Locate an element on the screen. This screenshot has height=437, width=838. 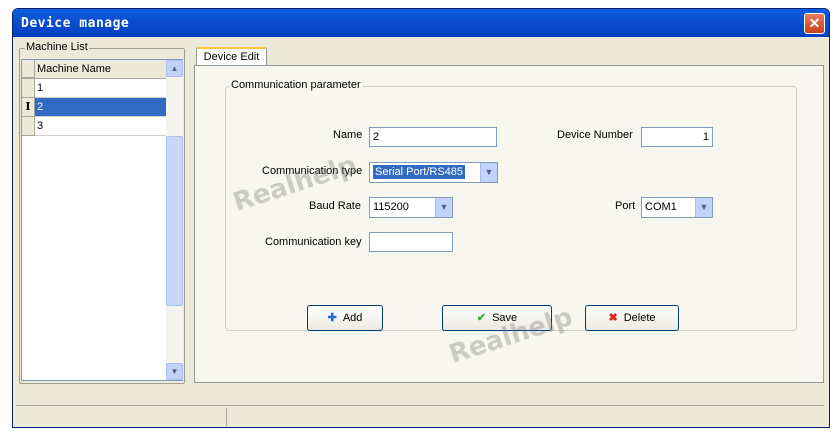
port-value: COM1 is located at coordinates (661, 207).